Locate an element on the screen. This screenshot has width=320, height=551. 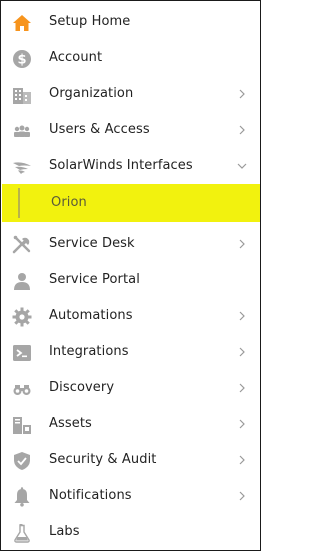
menu-item-users-access: Users & Access is located at coordinates (131, 130).